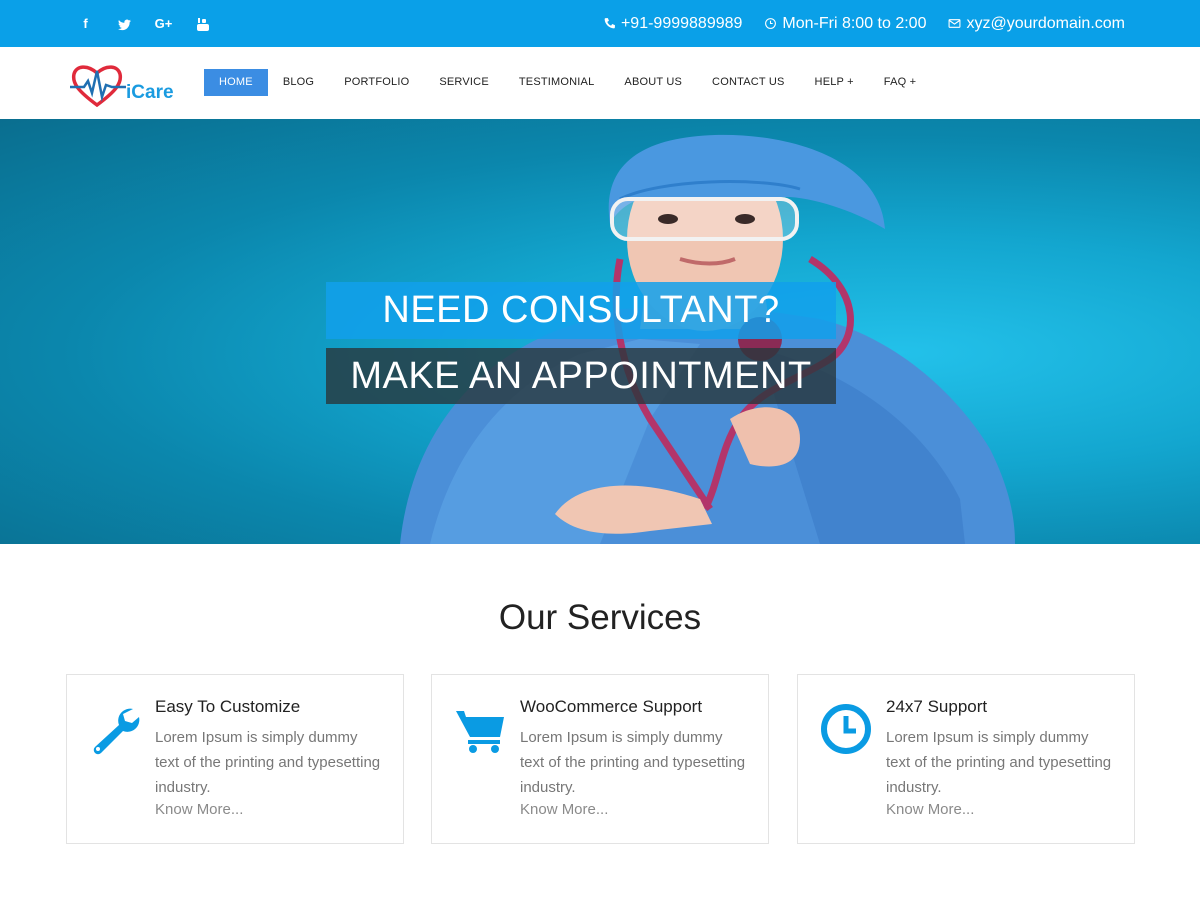 This screenshot has height=900, width=1200. What do you see at coordinates (937, 706) in the screenshot?
I see `service-title: 24x7 Support` at bounding box center [937, 706].